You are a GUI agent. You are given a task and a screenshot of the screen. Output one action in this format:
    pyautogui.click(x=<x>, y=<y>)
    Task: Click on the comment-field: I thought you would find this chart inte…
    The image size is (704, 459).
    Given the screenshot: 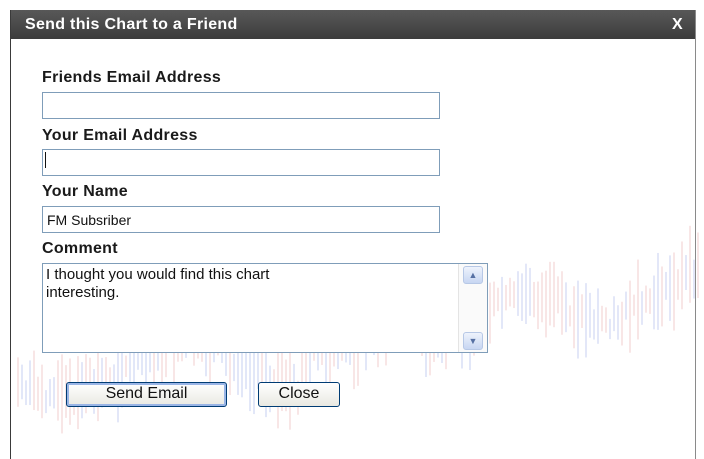 What is the action you would take?
    pyautogui.click(x=250, y=308)
    